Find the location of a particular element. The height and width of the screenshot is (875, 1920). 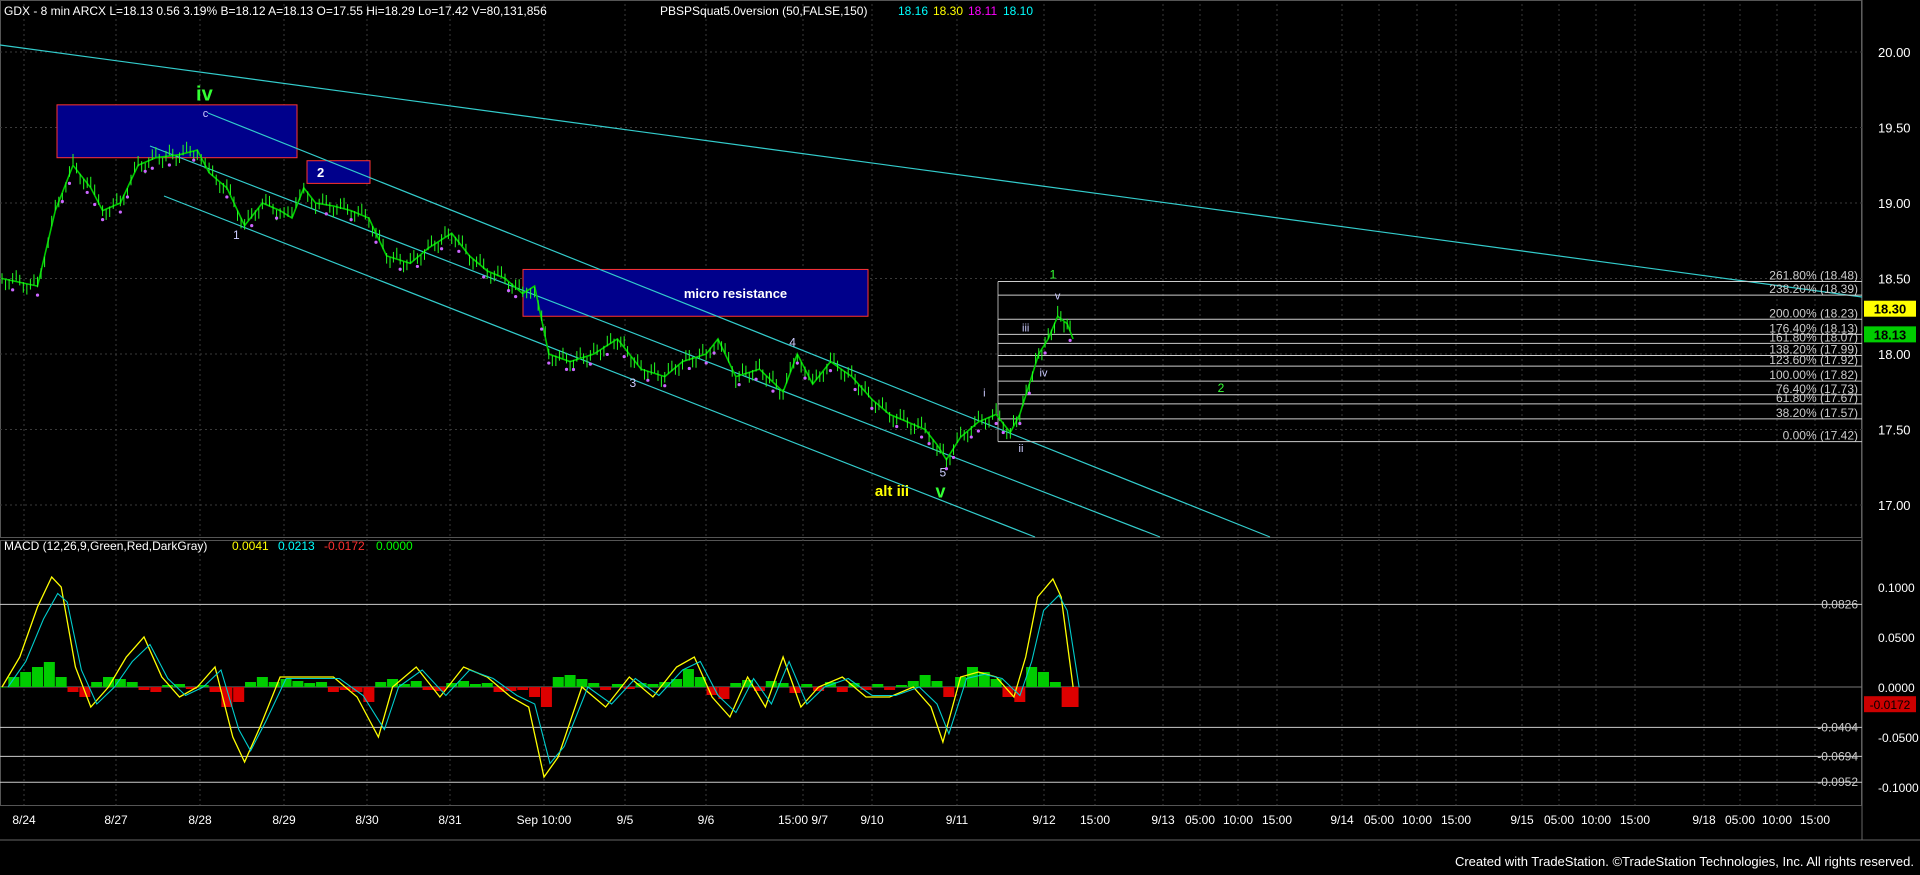

y-tick-label: 18.50 is located at coordinates (1894, 279).